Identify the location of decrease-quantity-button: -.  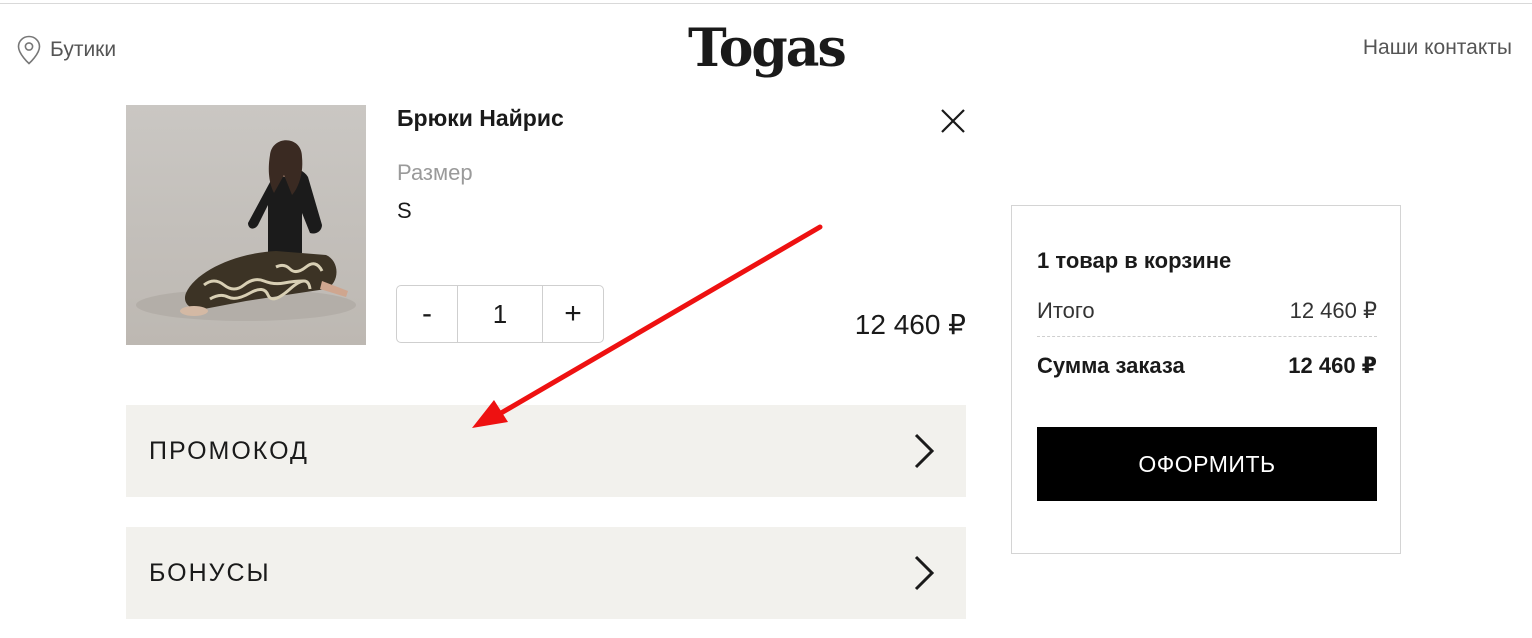
(427, 314).